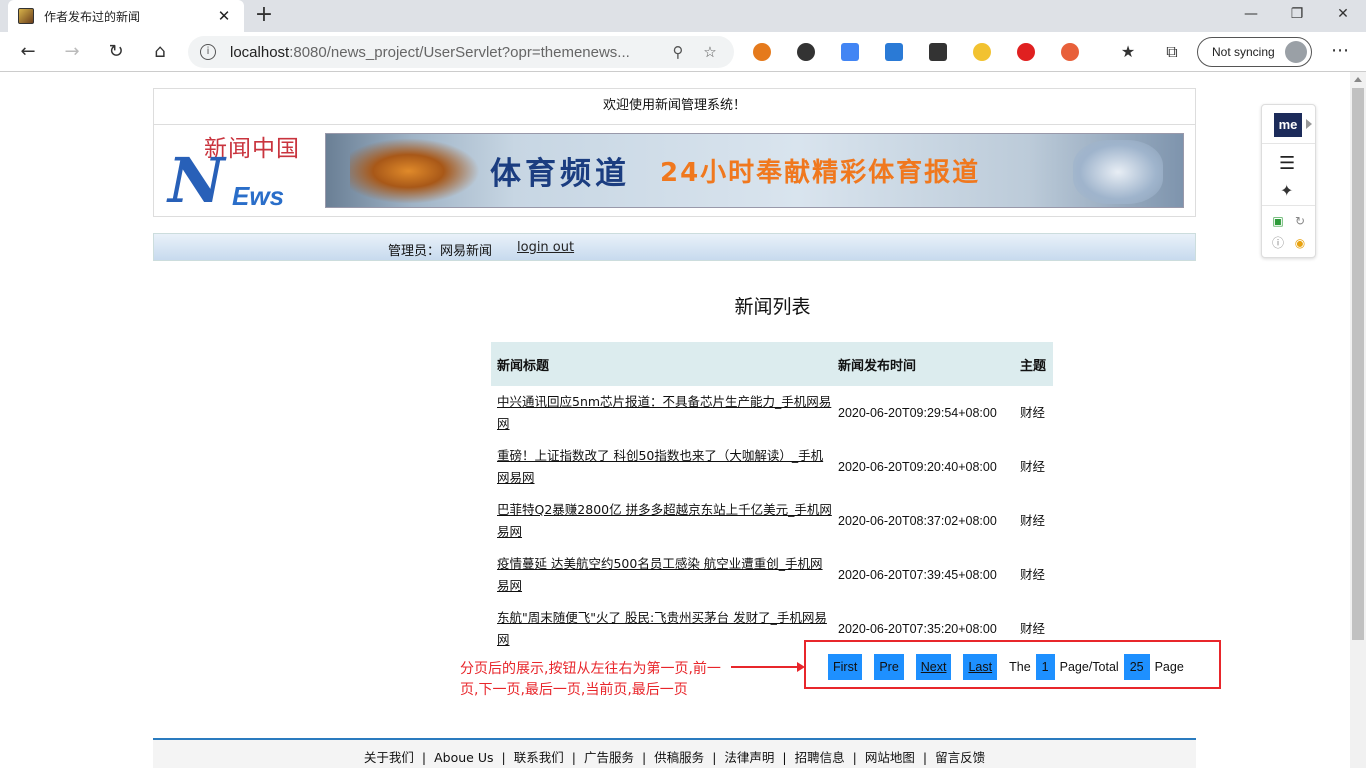 The height and width of the screenshot is (768, 1366). I want to click on reload-icon: ↻, so click(1300, 221).